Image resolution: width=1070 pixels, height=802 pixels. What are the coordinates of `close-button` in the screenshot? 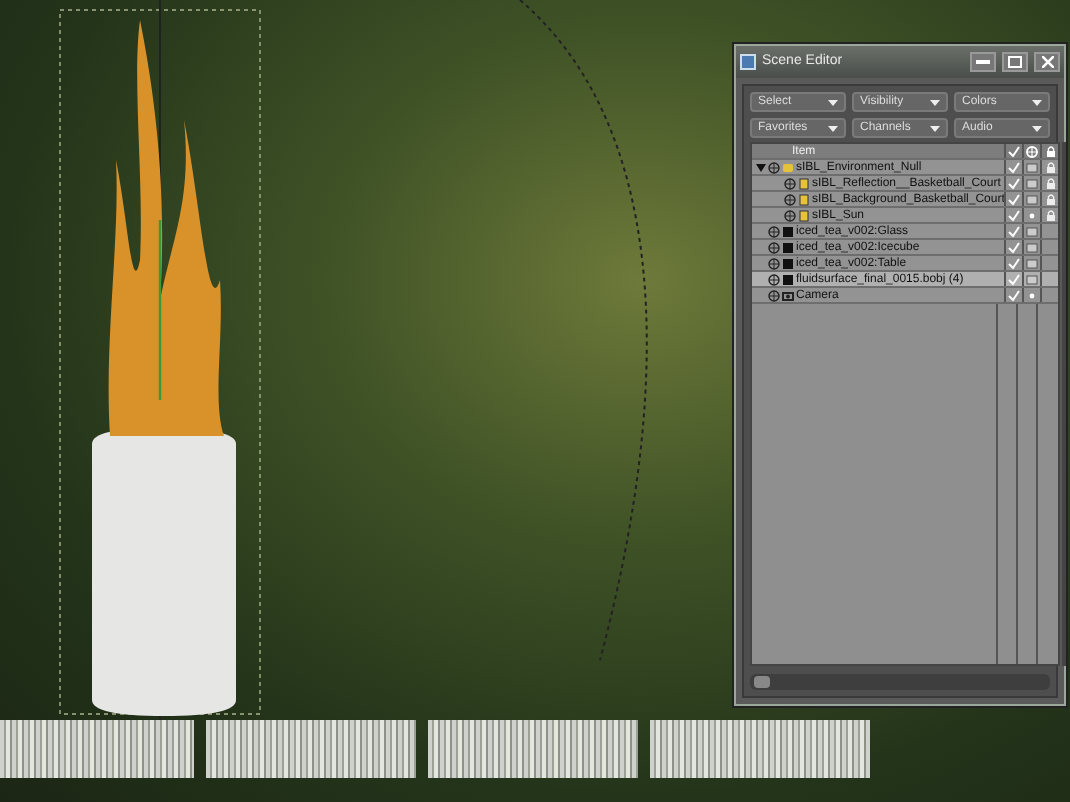 It's located at (1047, 62).